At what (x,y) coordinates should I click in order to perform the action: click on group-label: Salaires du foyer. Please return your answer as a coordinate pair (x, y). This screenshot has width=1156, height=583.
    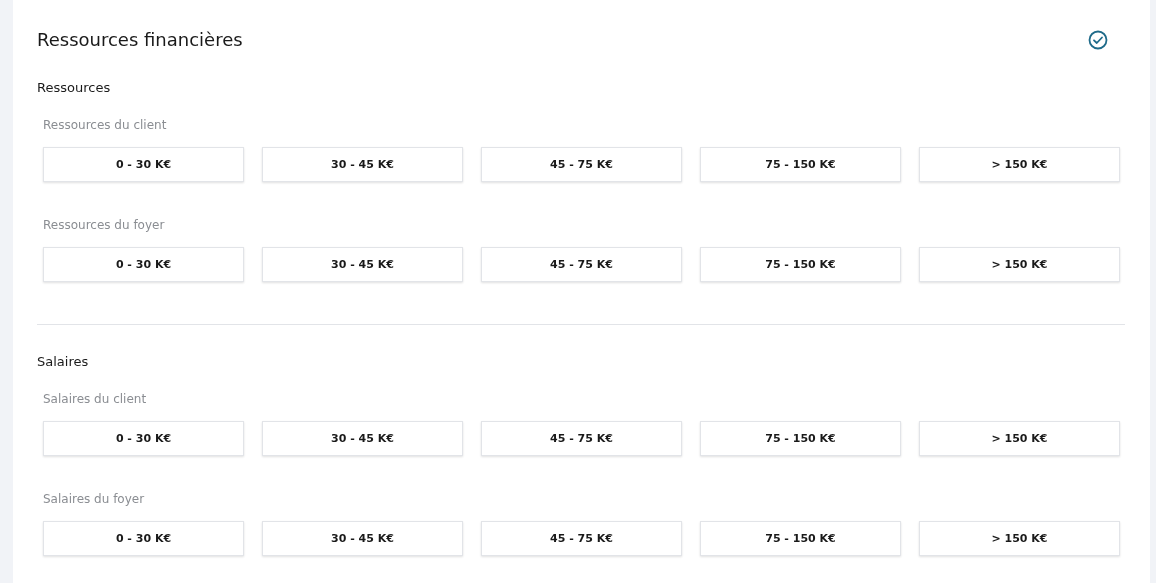
    Looking at the image, I should click on (94, 499).